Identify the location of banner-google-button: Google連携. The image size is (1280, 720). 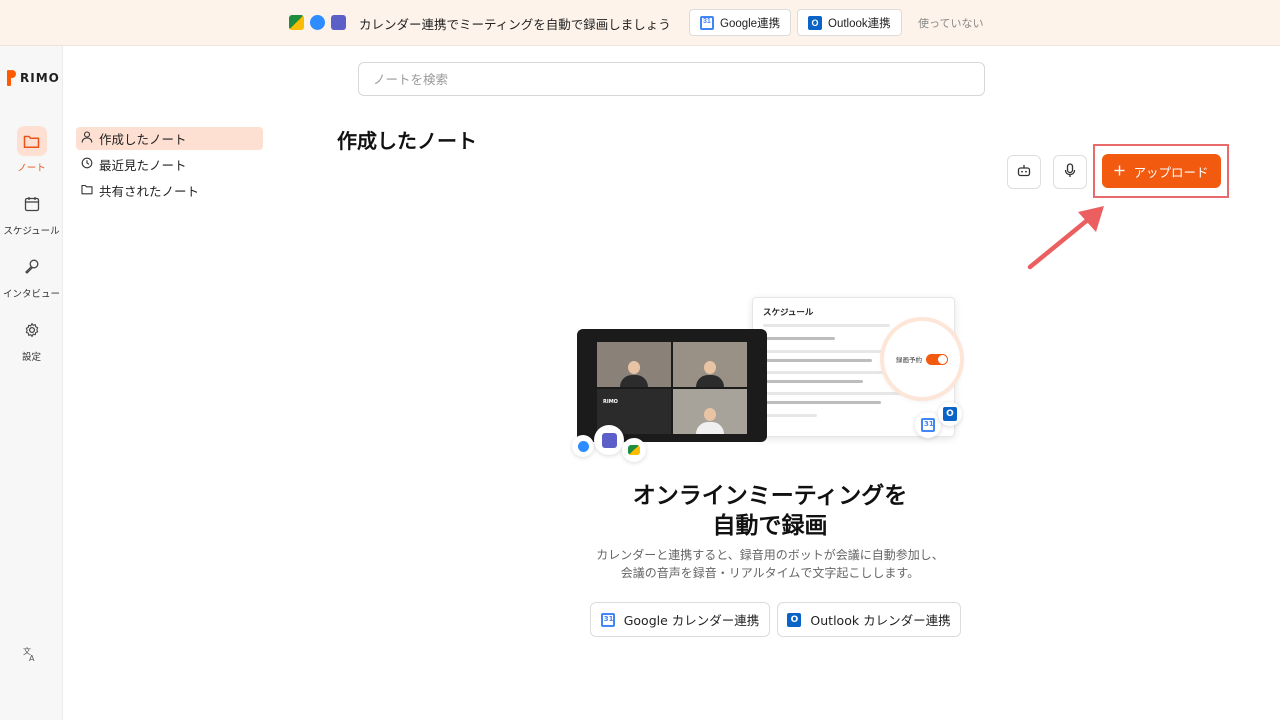
(740, 22).